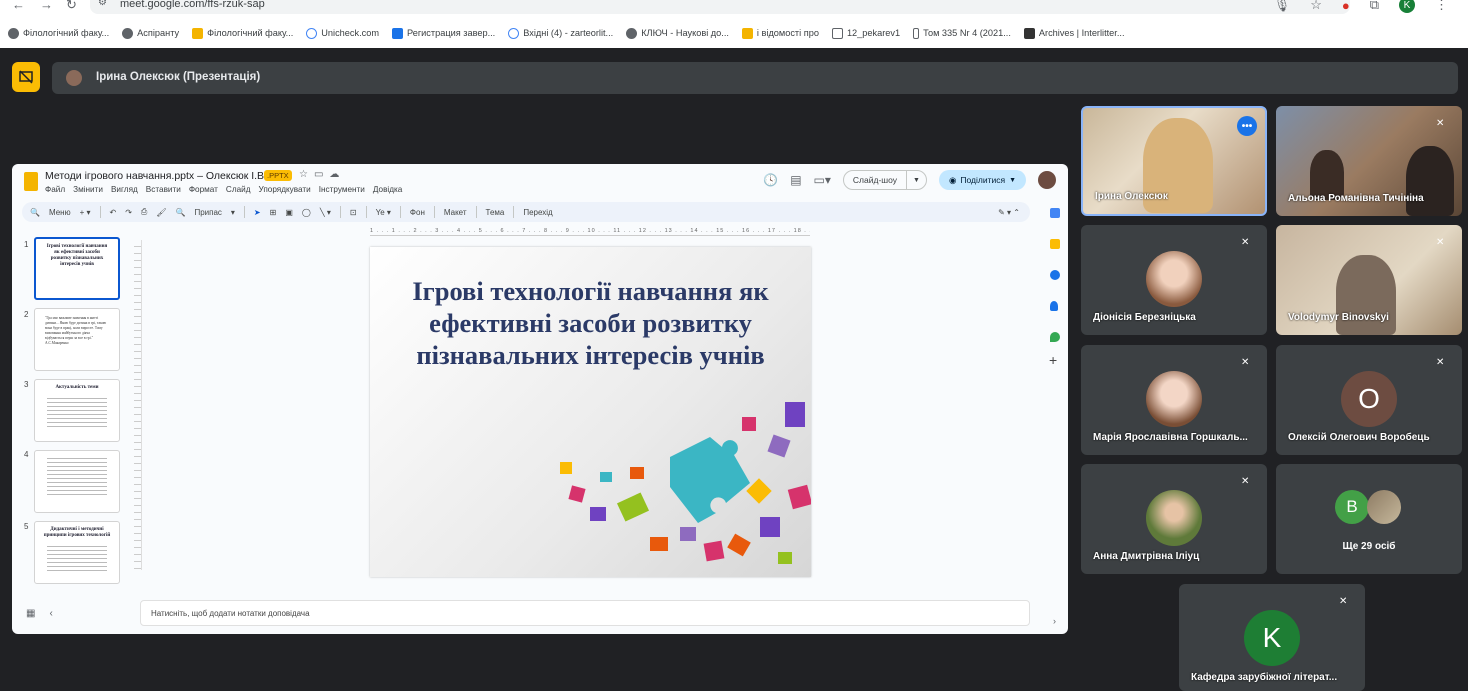 This screenshot has height=691, width=1468. Describe the element at coordinates (1174, 519) in the screenshot. I see `participant-tile: ✕ Анна Дмитрівна Іліуц` at that location.